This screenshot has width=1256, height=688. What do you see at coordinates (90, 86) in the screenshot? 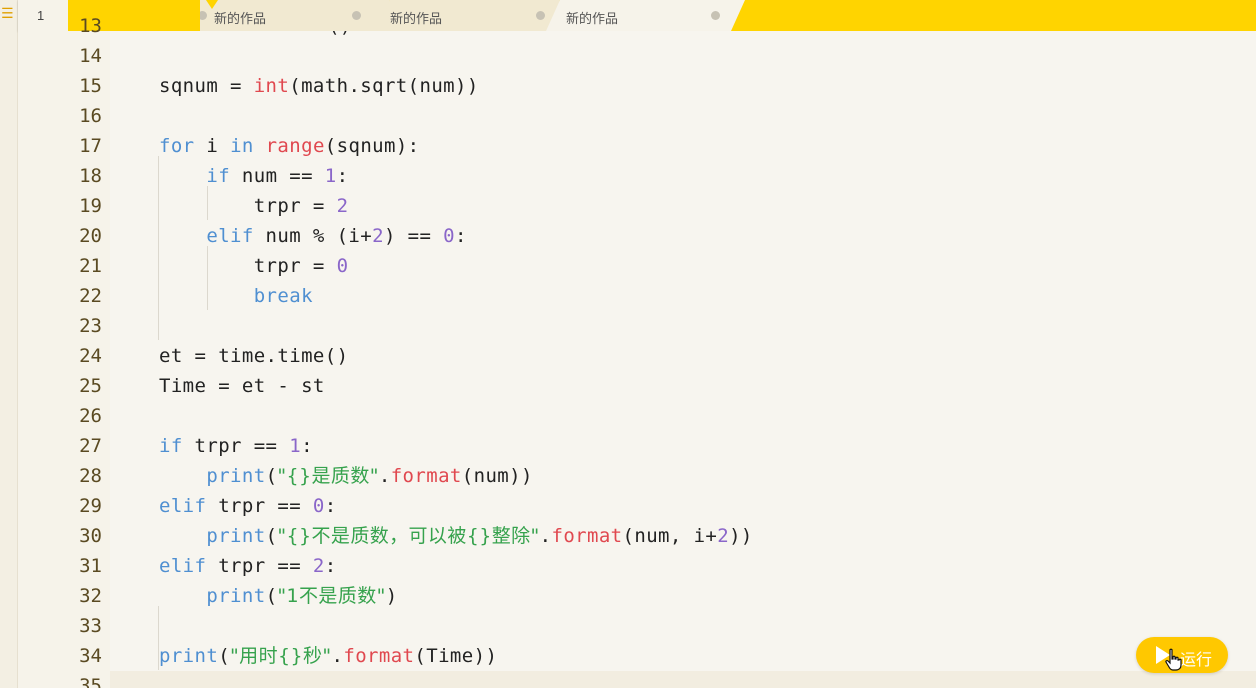
I see `line-number: 15` at bounding box center [90, 86].